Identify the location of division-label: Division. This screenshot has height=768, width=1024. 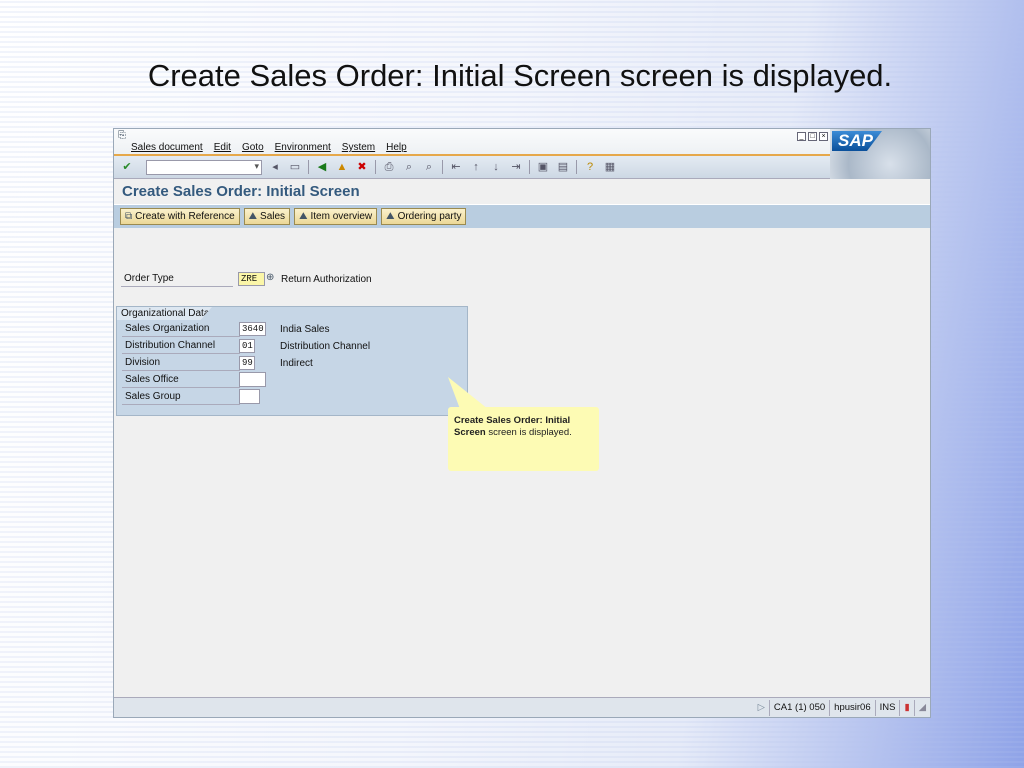
(181, 363).